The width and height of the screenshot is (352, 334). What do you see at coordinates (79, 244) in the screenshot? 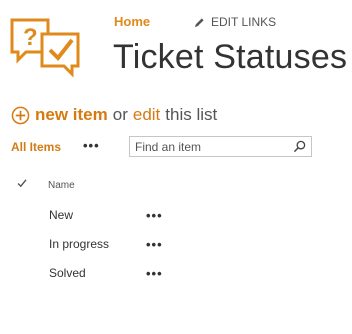
I see `list-item-name: In progress` at bounding box center [79, 244].